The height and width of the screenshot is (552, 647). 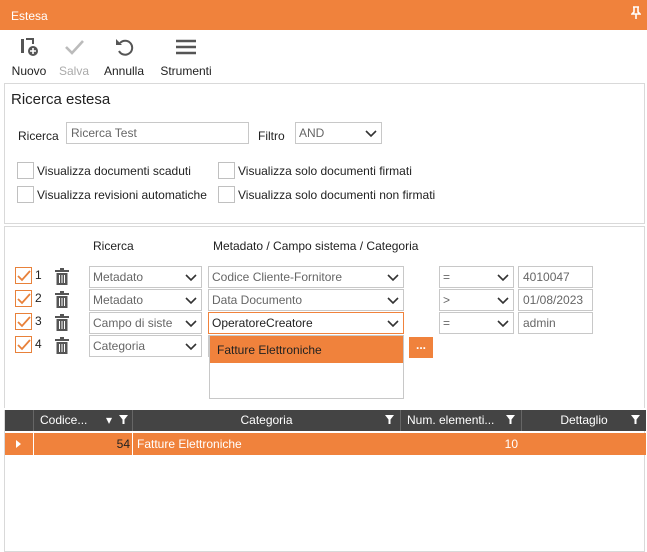 What do you see at coordinates (316, 246) in the screenshot?
I see `criteria-col-field: Metadato / Campo sistema / Categoria` at bounding box center [316, 246].